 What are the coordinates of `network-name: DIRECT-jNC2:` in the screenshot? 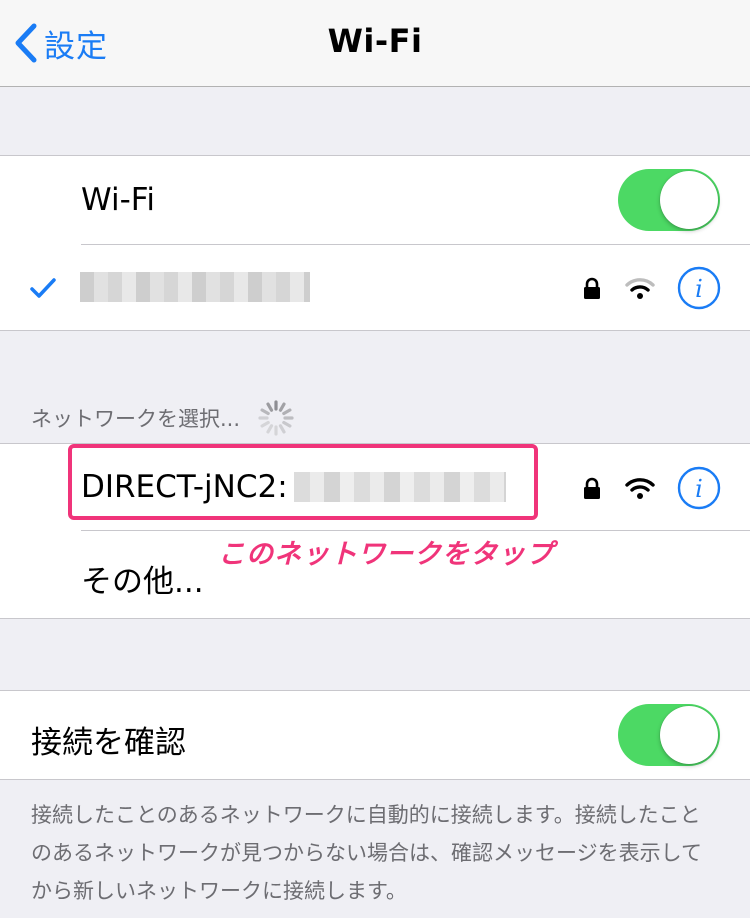 It's located at (184, 487).